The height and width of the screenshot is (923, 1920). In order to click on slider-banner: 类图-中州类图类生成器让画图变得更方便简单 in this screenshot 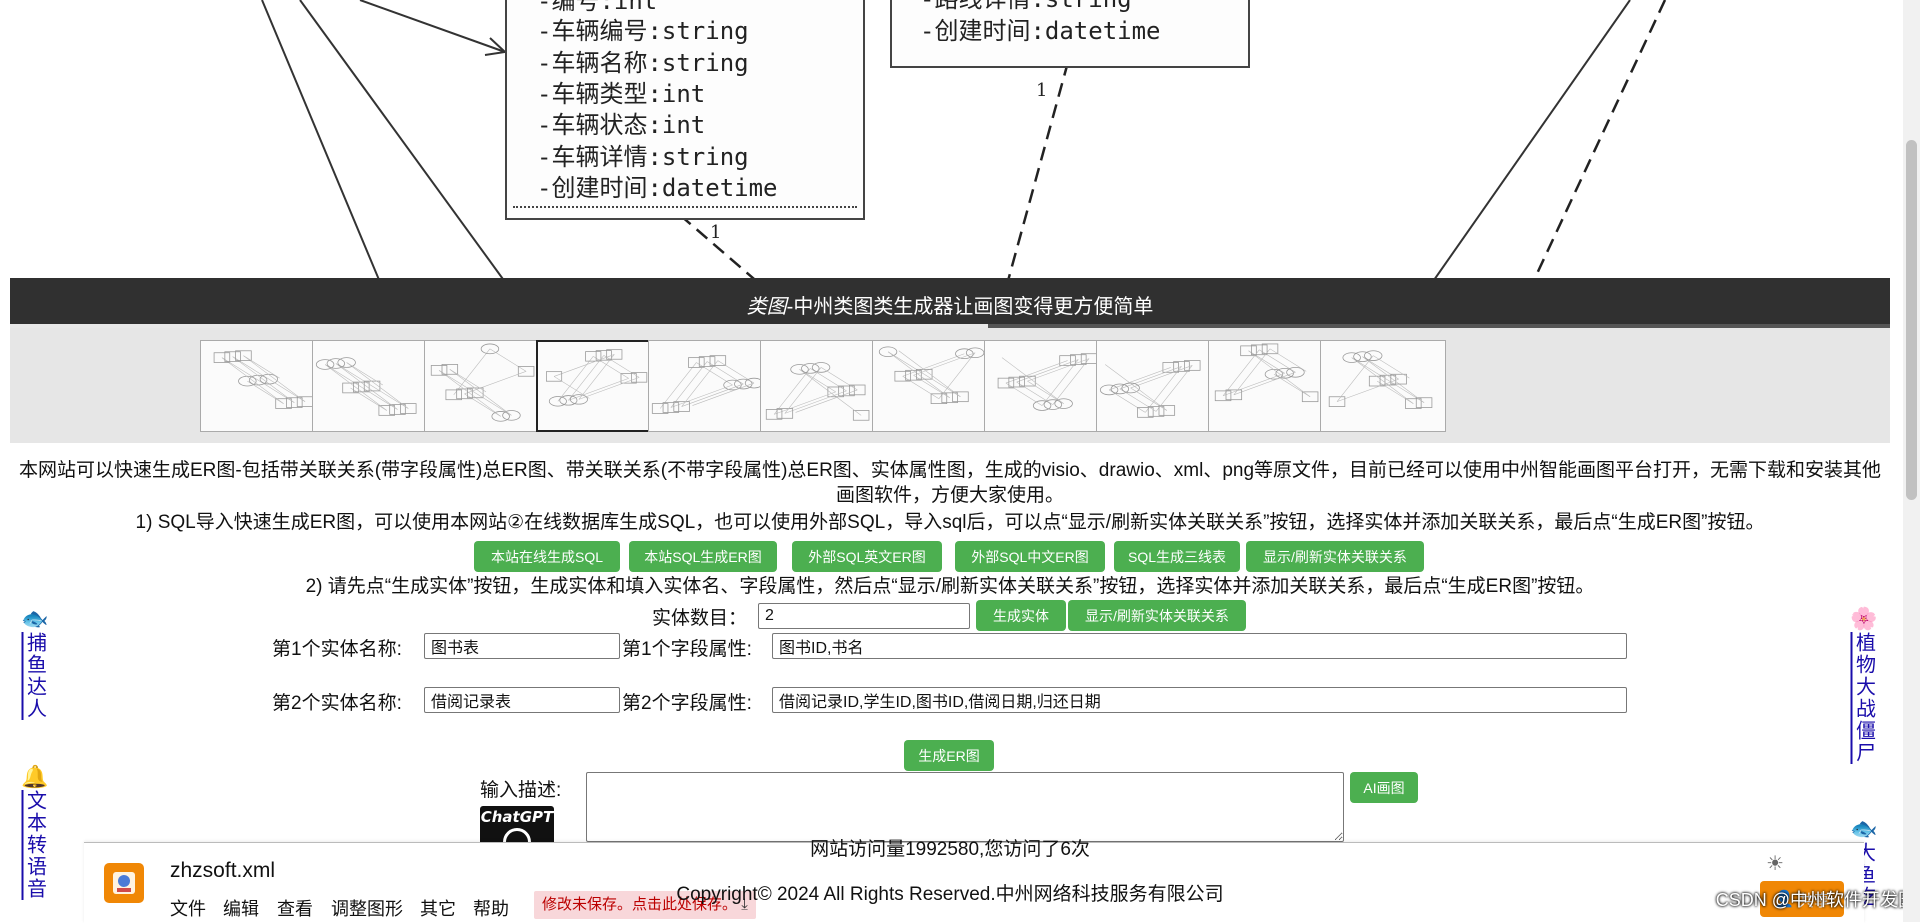, I will do `click(950, 303)`.